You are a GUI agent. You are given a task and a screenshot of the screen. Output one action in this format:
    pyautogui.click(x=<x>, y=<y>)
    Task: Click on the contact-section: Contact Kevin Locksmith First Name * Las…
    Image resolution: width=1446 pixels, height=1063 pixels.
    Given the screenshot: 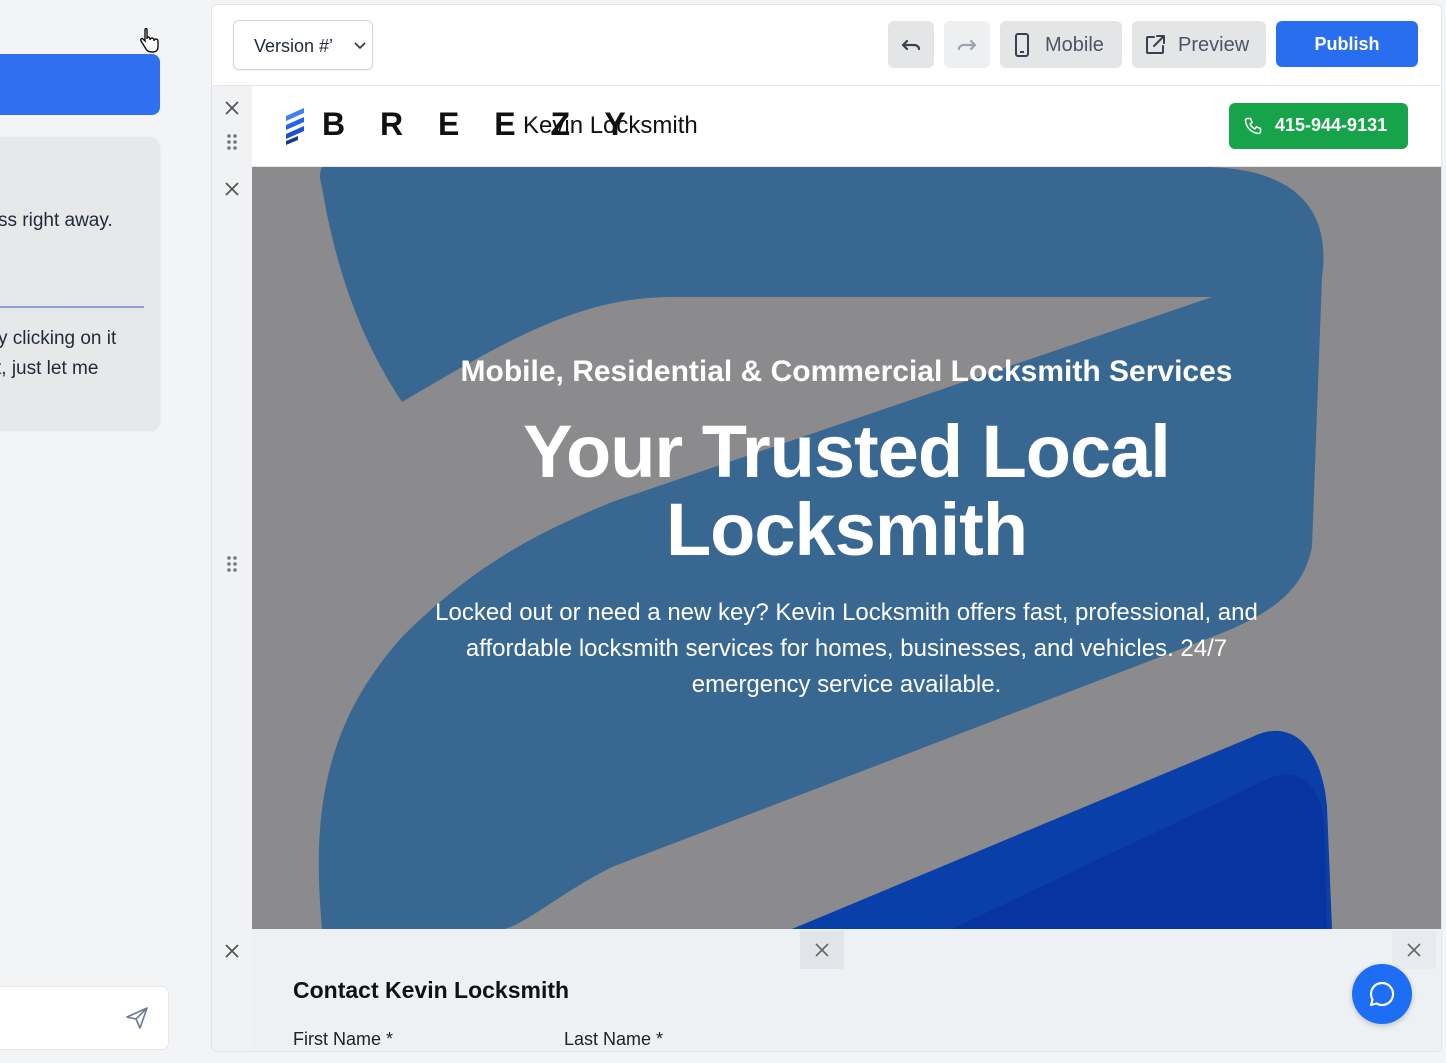 What is the action you would take?
    pyautogui.click(x=846, y=990)
    